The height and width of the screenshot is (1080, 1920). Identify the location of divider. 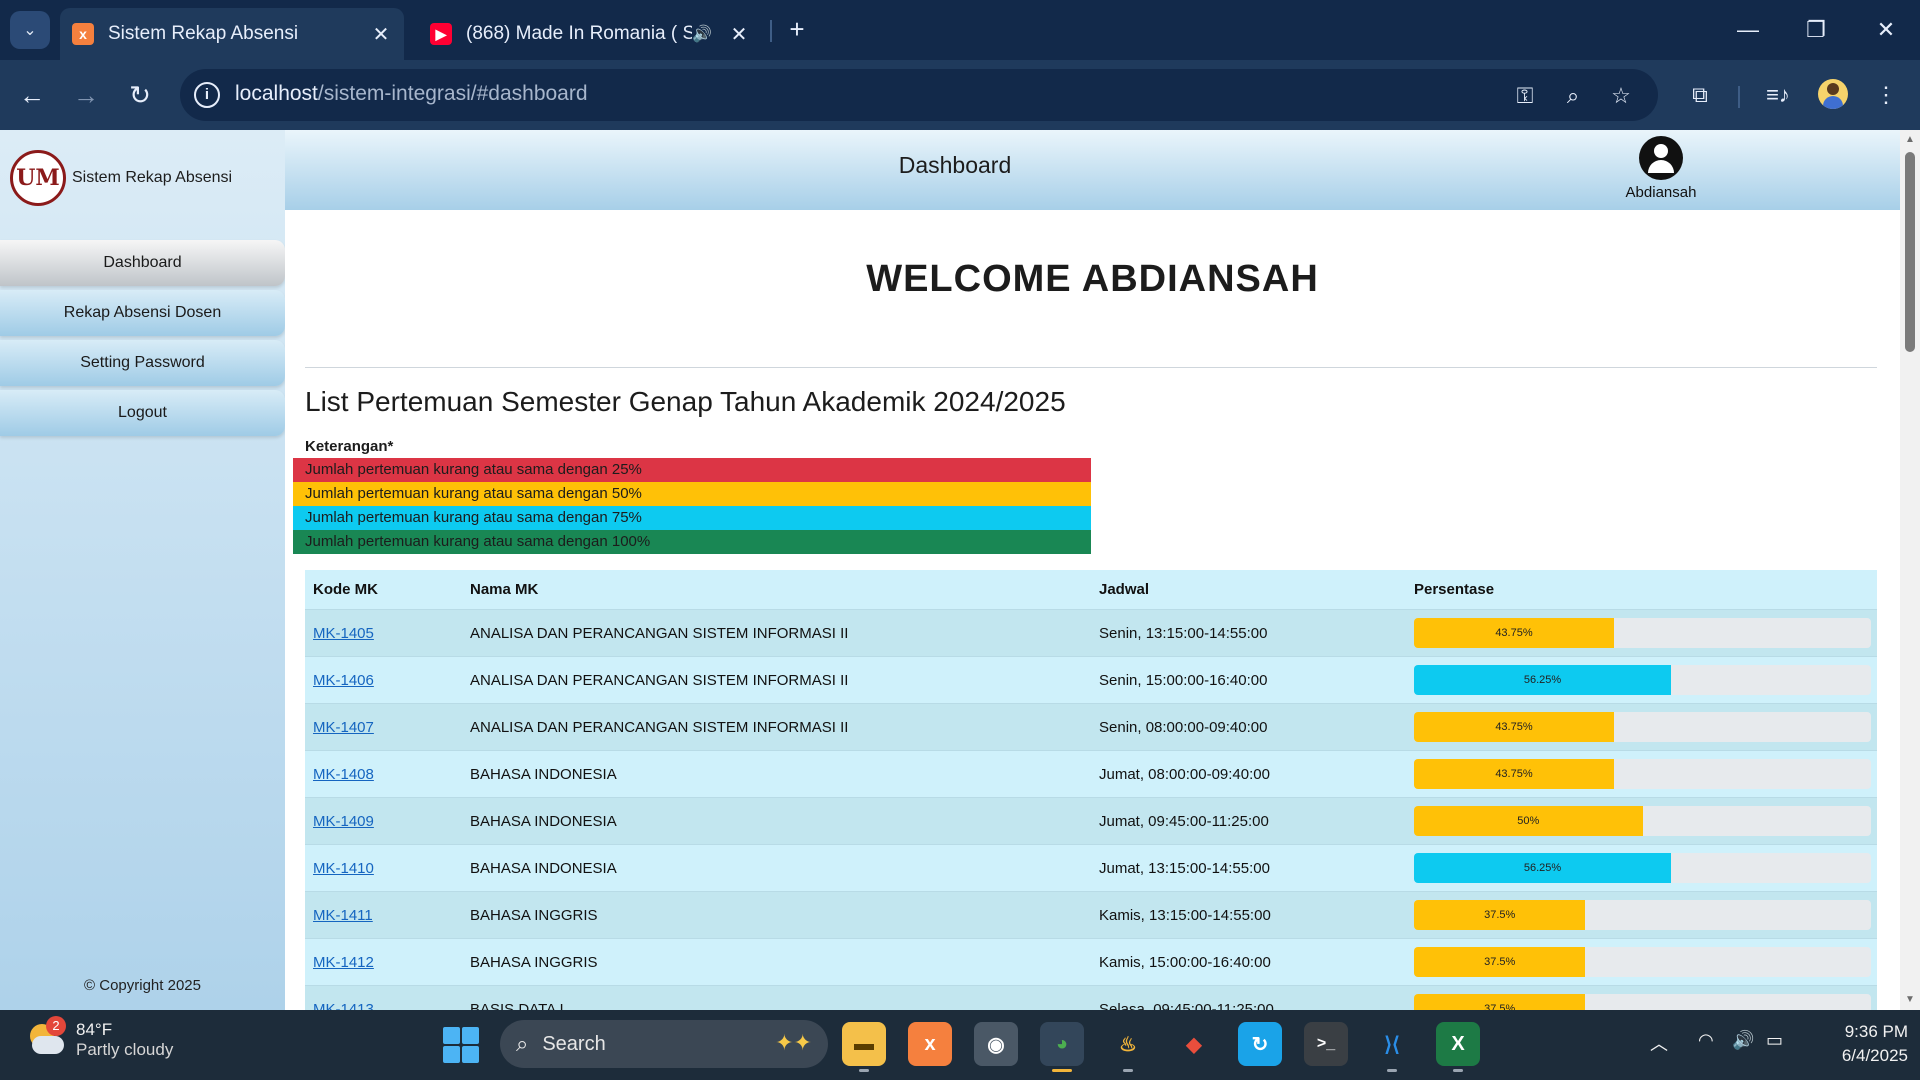
(1091, 367).